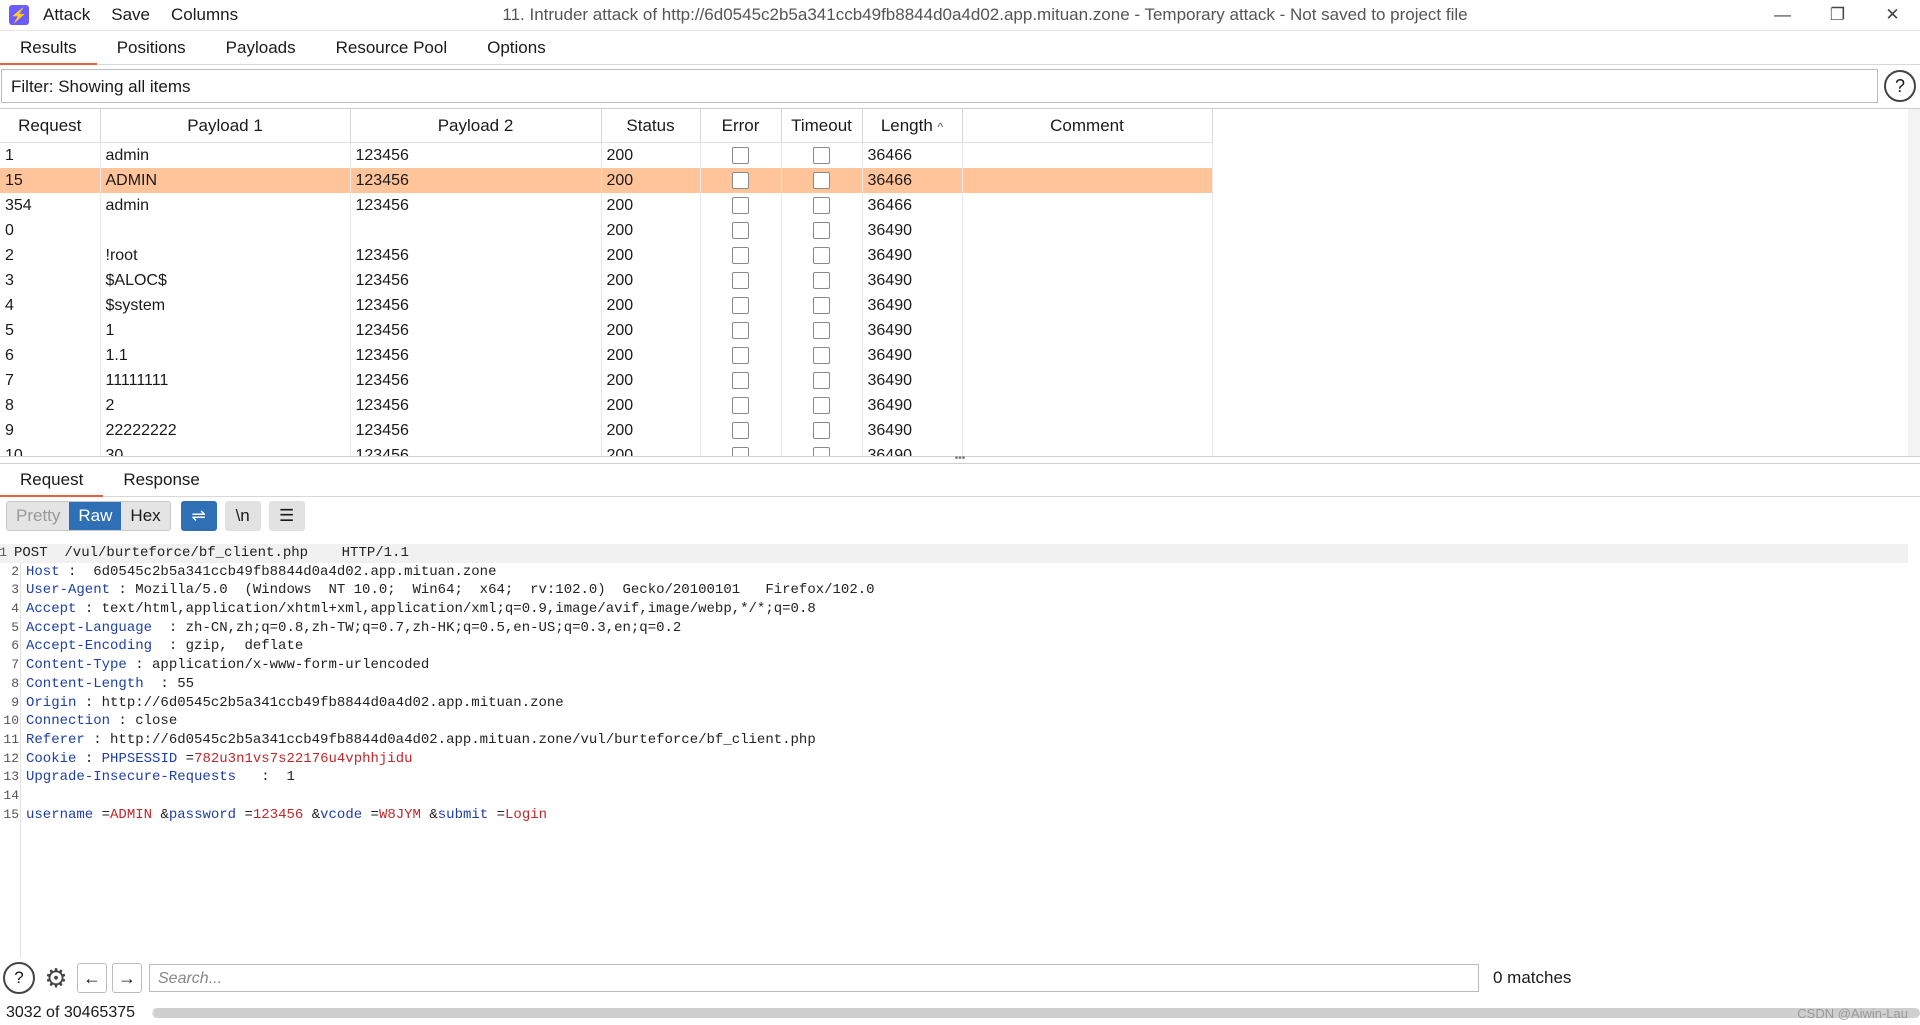 Image resolution: width=1920 pixels, height=1025 pixels. I want to click on tab-payloads: Payloads, so click(261, 47).